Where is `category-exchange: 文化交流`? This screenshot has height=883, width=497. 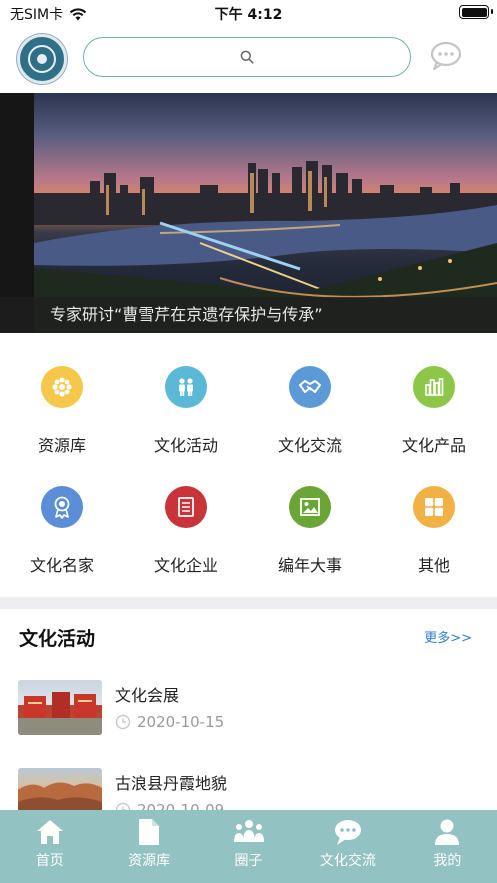 category-exchange: 文化交流 is located at coordinates (310, 405).